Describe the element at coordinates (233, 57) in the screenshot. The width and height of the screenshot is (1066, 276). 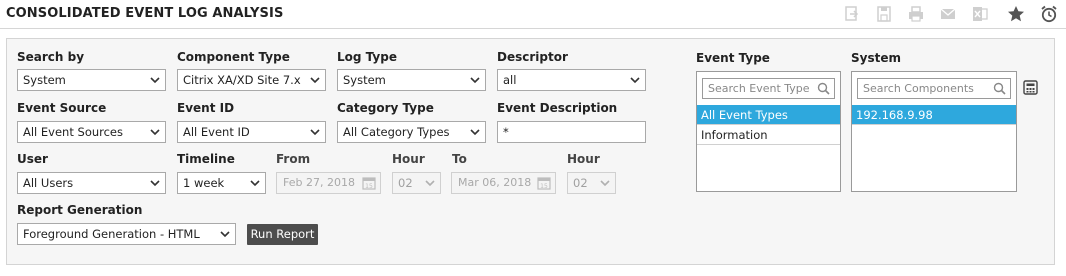
I see `component-type-label: Component Type` at that location.